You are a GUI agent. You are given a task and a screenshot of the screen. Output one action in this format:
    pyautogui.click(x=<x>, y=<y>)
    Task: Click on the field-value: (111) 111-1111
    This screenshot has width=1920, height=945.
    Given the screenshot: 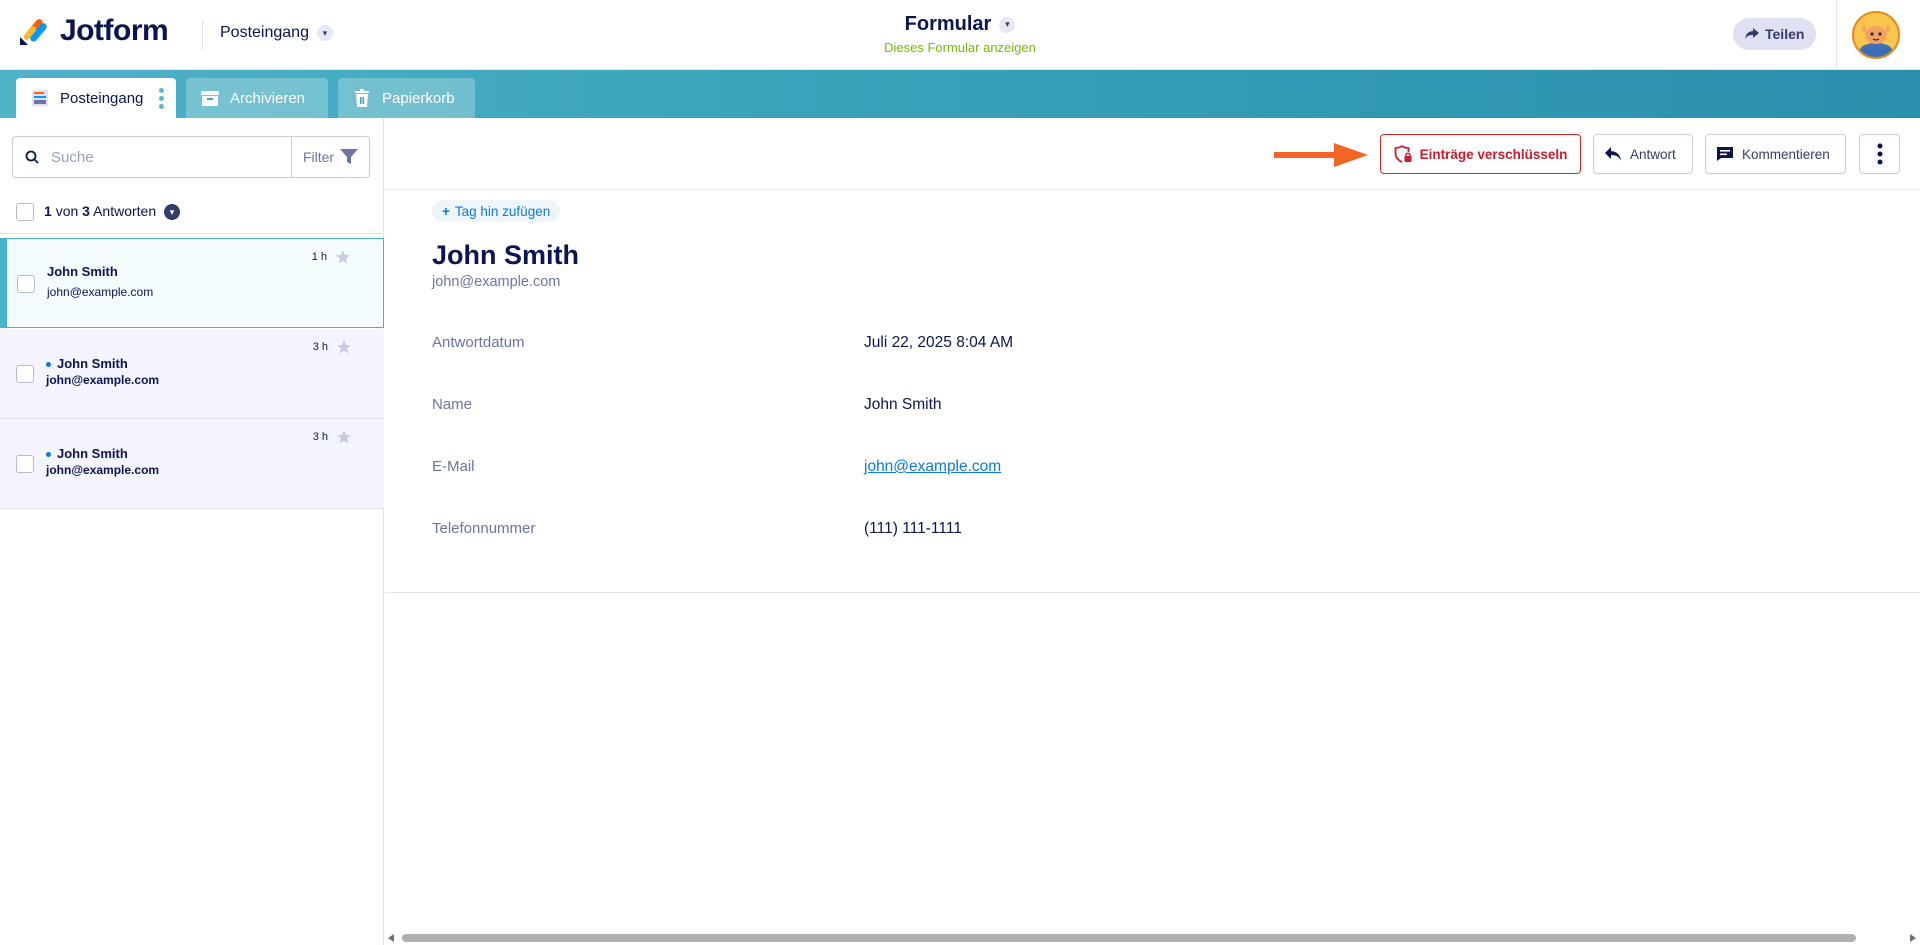 What is the action you would take?
    pyautogui.click(x=913, y=528)
    